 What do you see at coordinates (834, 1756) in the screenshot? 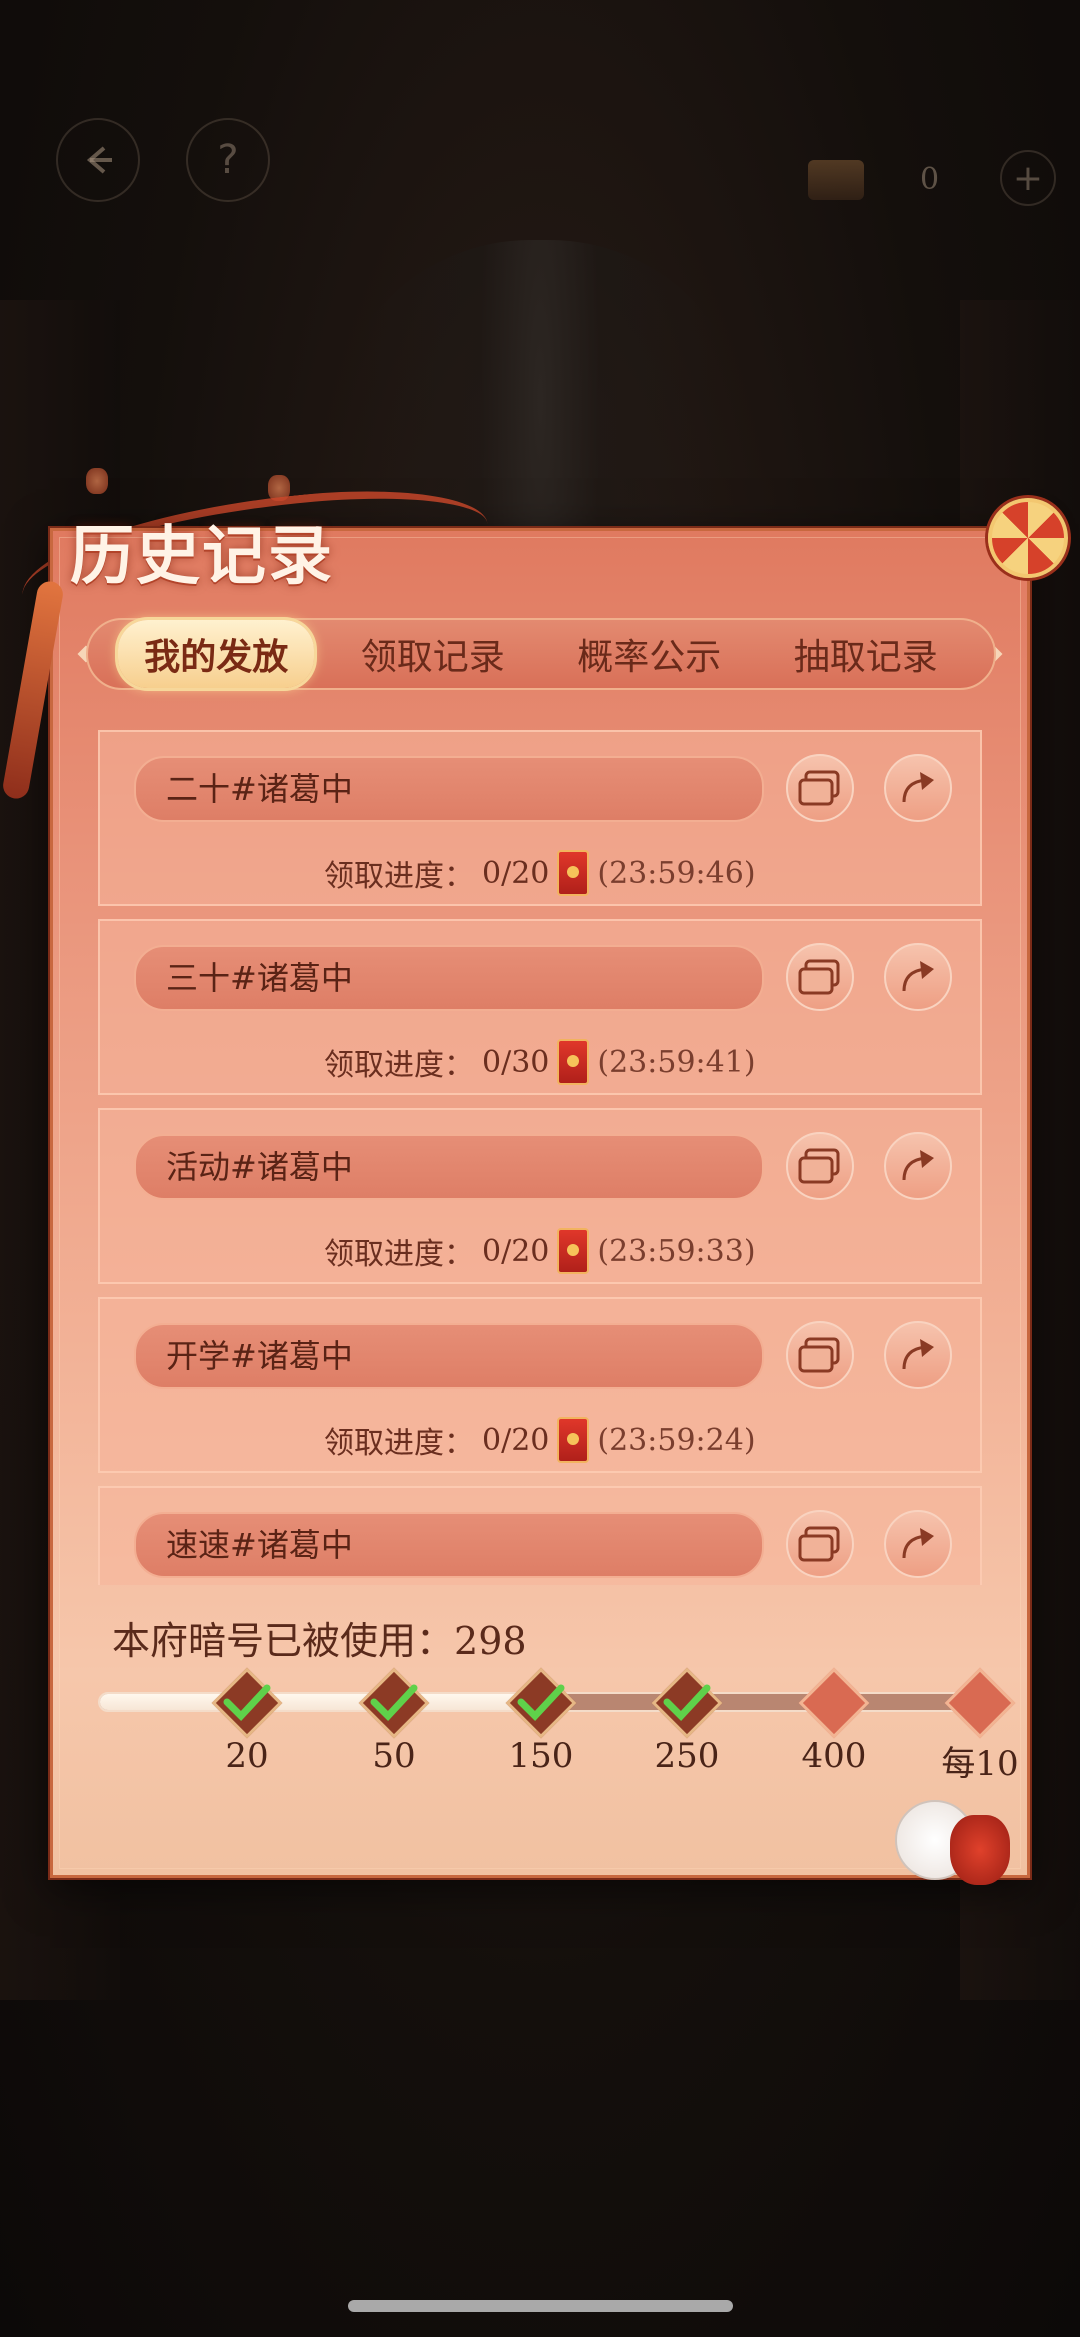
I see `milestone-label: 400` at bounding box center [834, 1756].